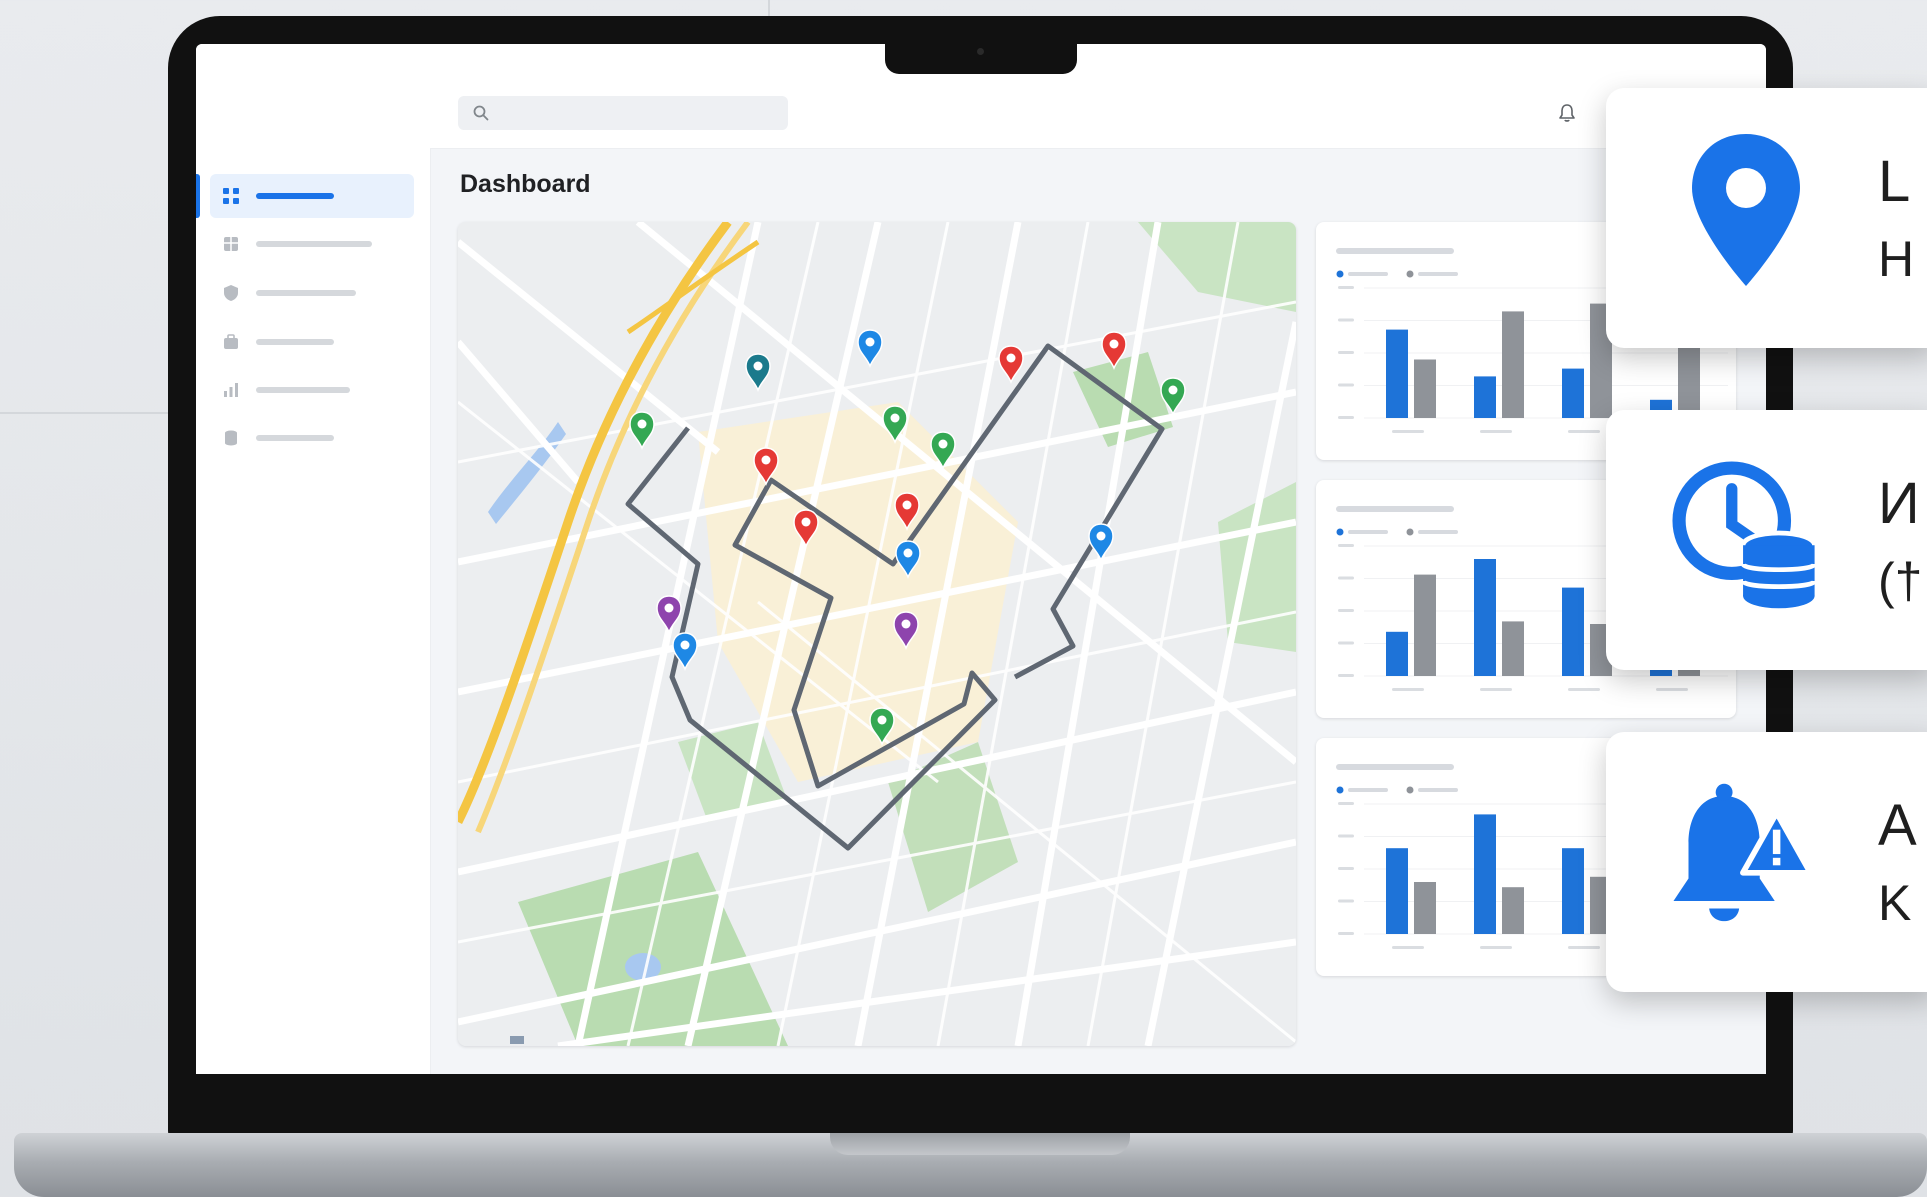 The image size is (1927, 1197). Describe the element at coordinates (231, 293) in the screenshot. I see `shield-icon` at that location.